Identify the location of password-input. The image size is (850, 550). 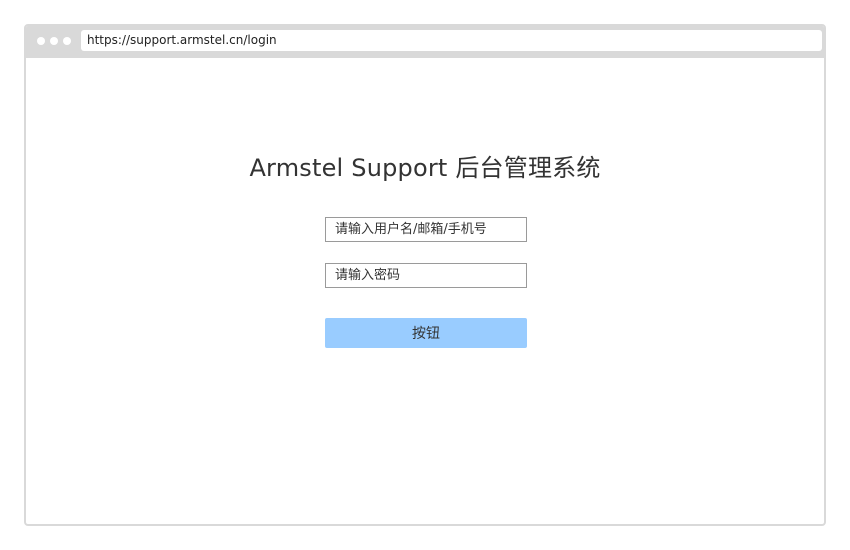
(426, 275).